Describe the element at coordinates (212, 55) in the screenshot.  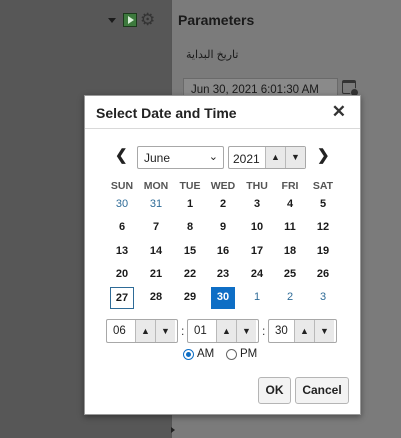
I see `start-date-label: تاريخ البداية` at that location.